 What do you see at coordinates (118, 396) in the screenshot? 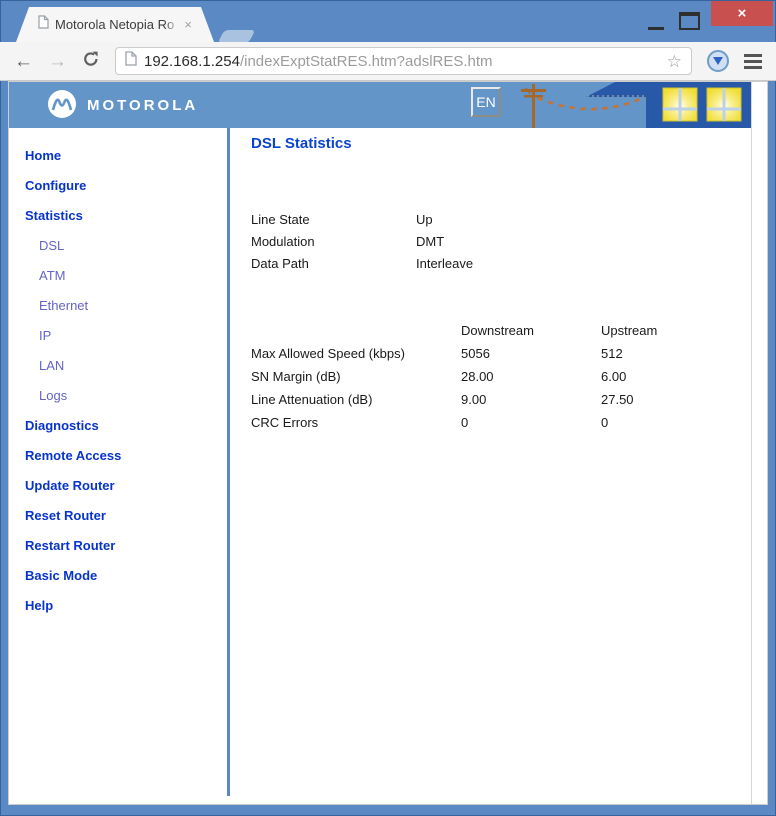
I see `sidebar-item-logs: Logs` at bounding box center [118, 396].